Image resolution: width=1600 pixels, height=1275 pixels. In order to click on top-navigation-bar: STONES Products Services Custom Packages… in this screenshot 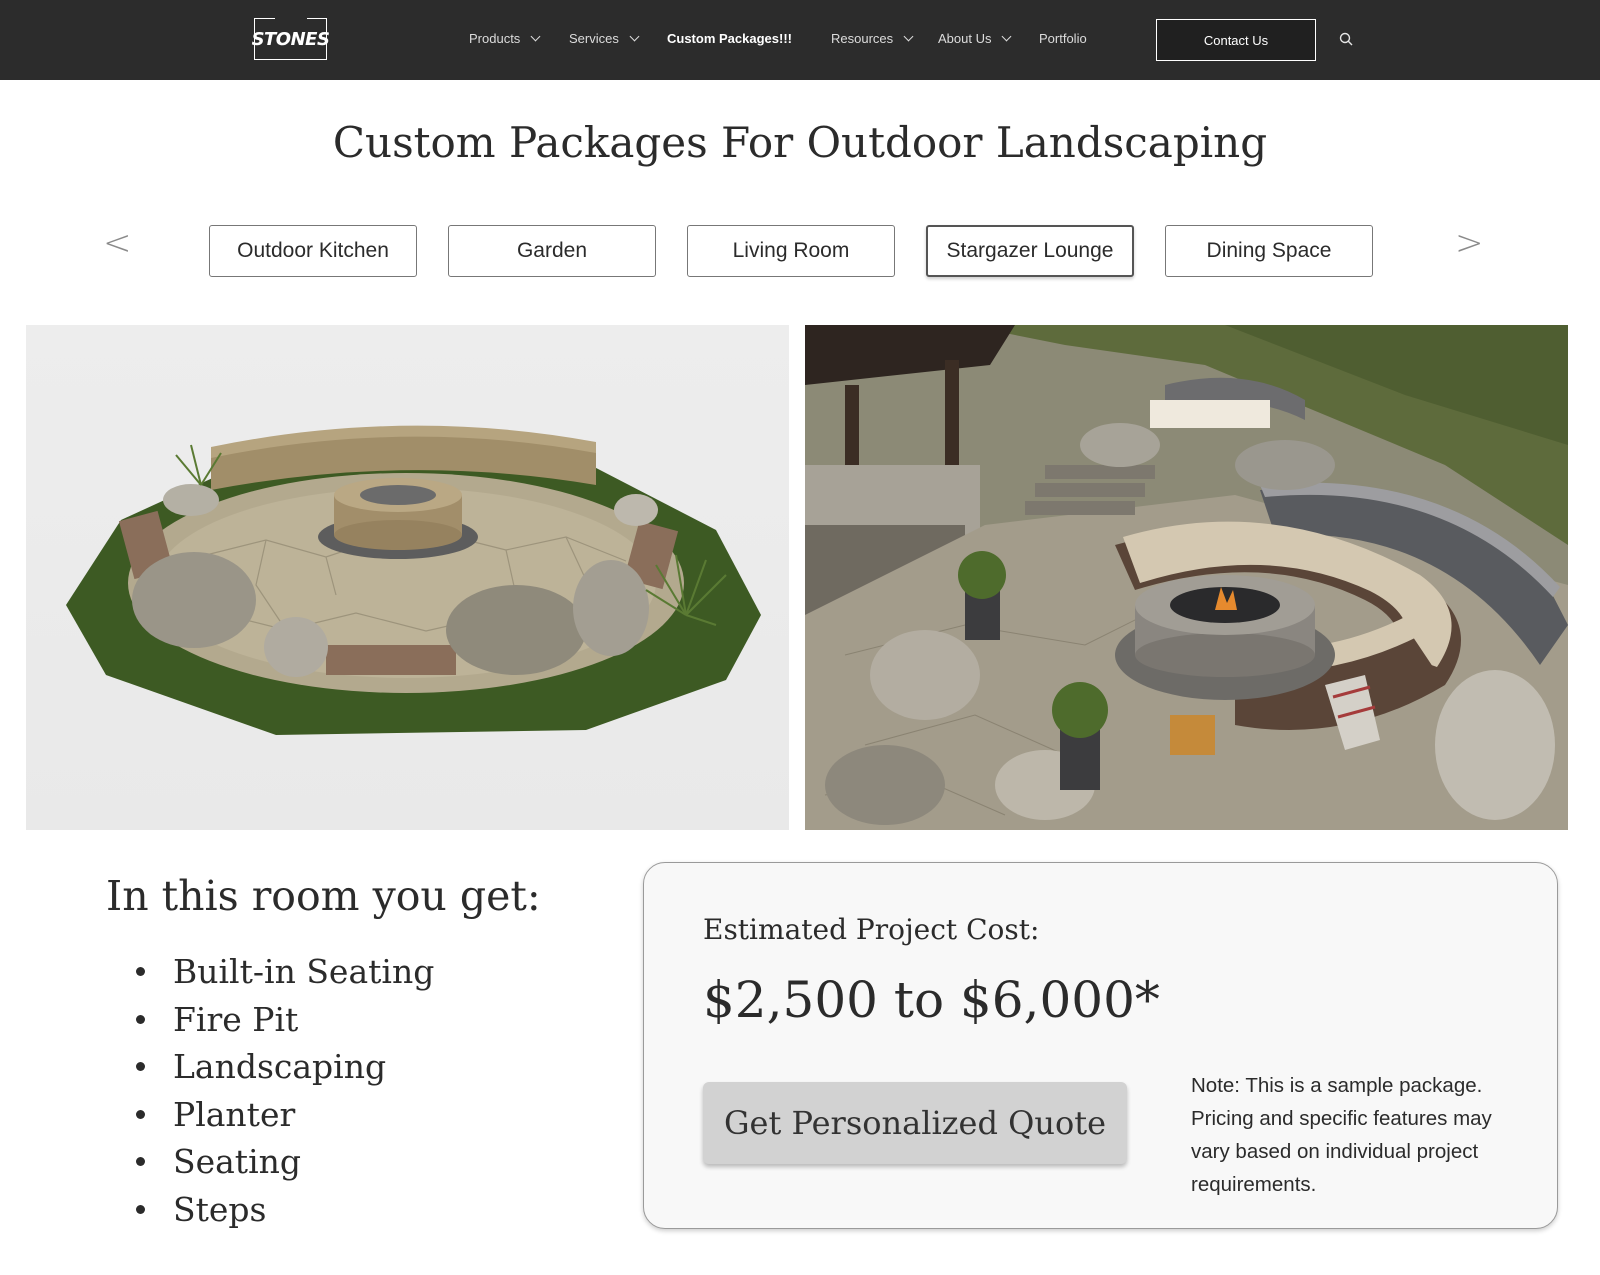, I will do `click(800, 40)`.